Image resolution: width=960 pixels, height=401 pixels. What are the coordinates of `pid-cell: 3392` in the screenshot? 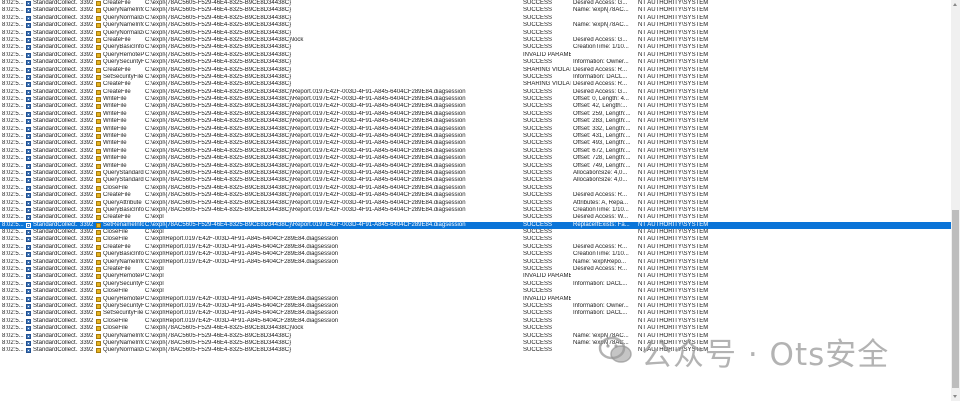 It's located at (86, 320).